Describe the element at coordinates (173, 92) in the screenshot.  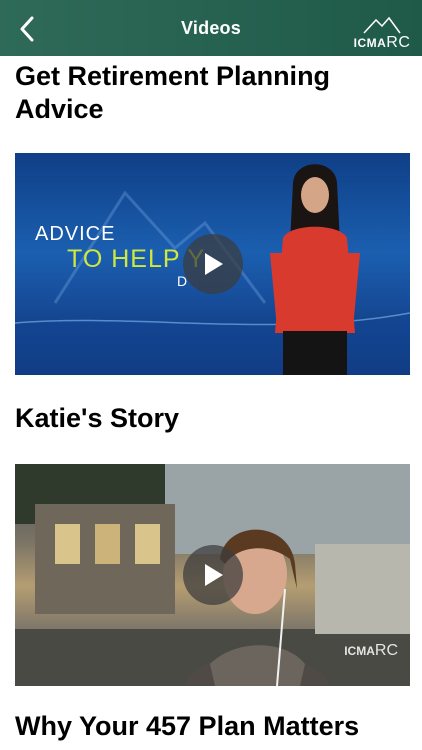
I see `video-title: Get Retirement Planning Advice` at that location.